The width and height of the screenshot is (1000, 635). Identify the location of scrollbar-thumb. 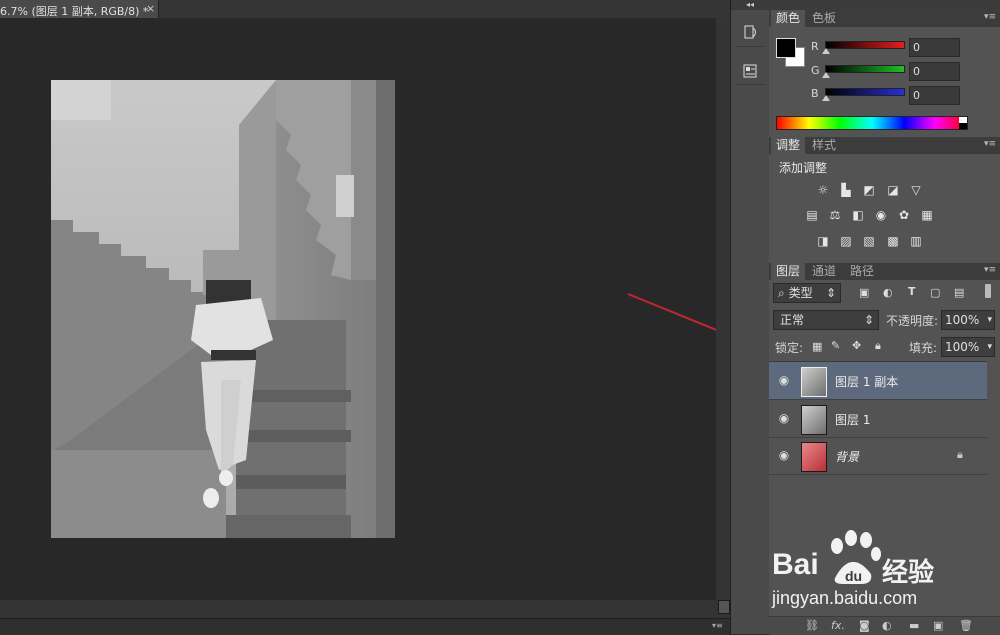
(724, 607).